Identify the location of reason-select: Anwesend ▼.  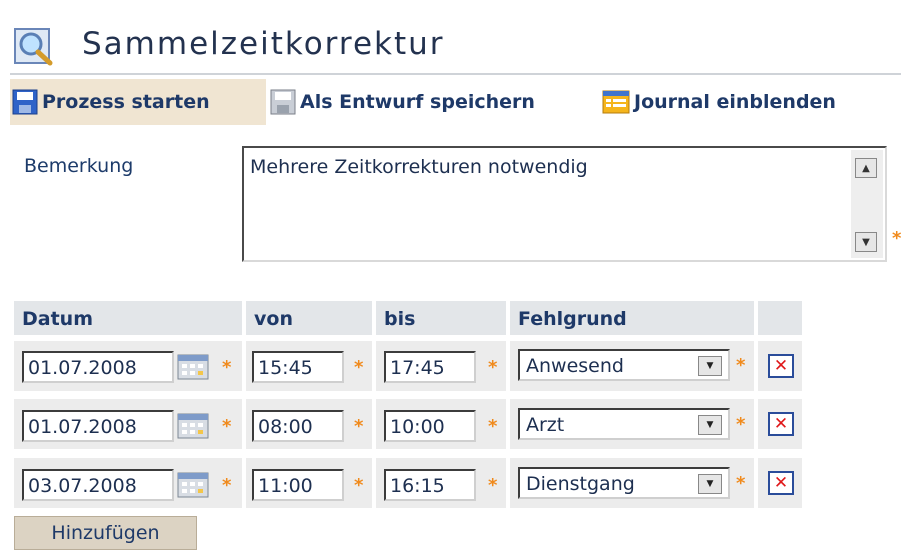
(624, 365).